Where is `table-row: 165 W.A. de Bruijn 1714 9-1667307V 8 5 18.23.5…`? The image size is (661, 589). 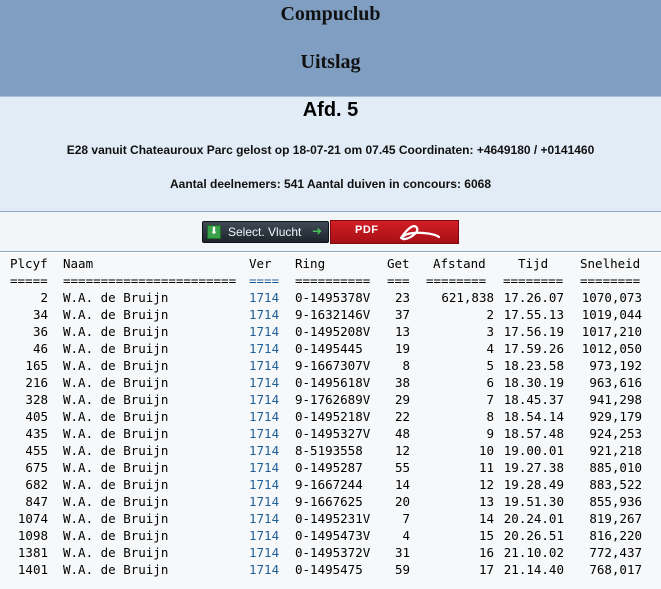
table-row: 165 W.A. de Bruijn 1714 9-1667307V 8 5 18.23.5… is located at coordinates (330, 366).